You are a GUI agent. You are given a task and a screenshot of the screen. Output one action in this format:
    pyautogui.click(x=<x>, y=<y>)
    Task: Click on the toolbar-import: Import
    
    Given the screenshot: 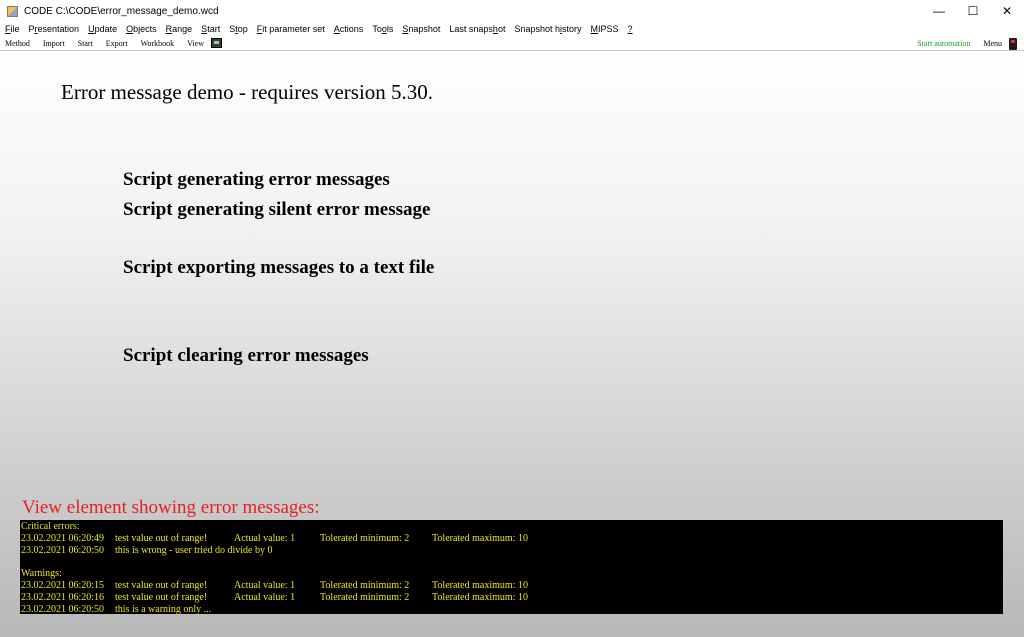 What is the action you would take?
    pyautogui.click(x=54, y=43)
    